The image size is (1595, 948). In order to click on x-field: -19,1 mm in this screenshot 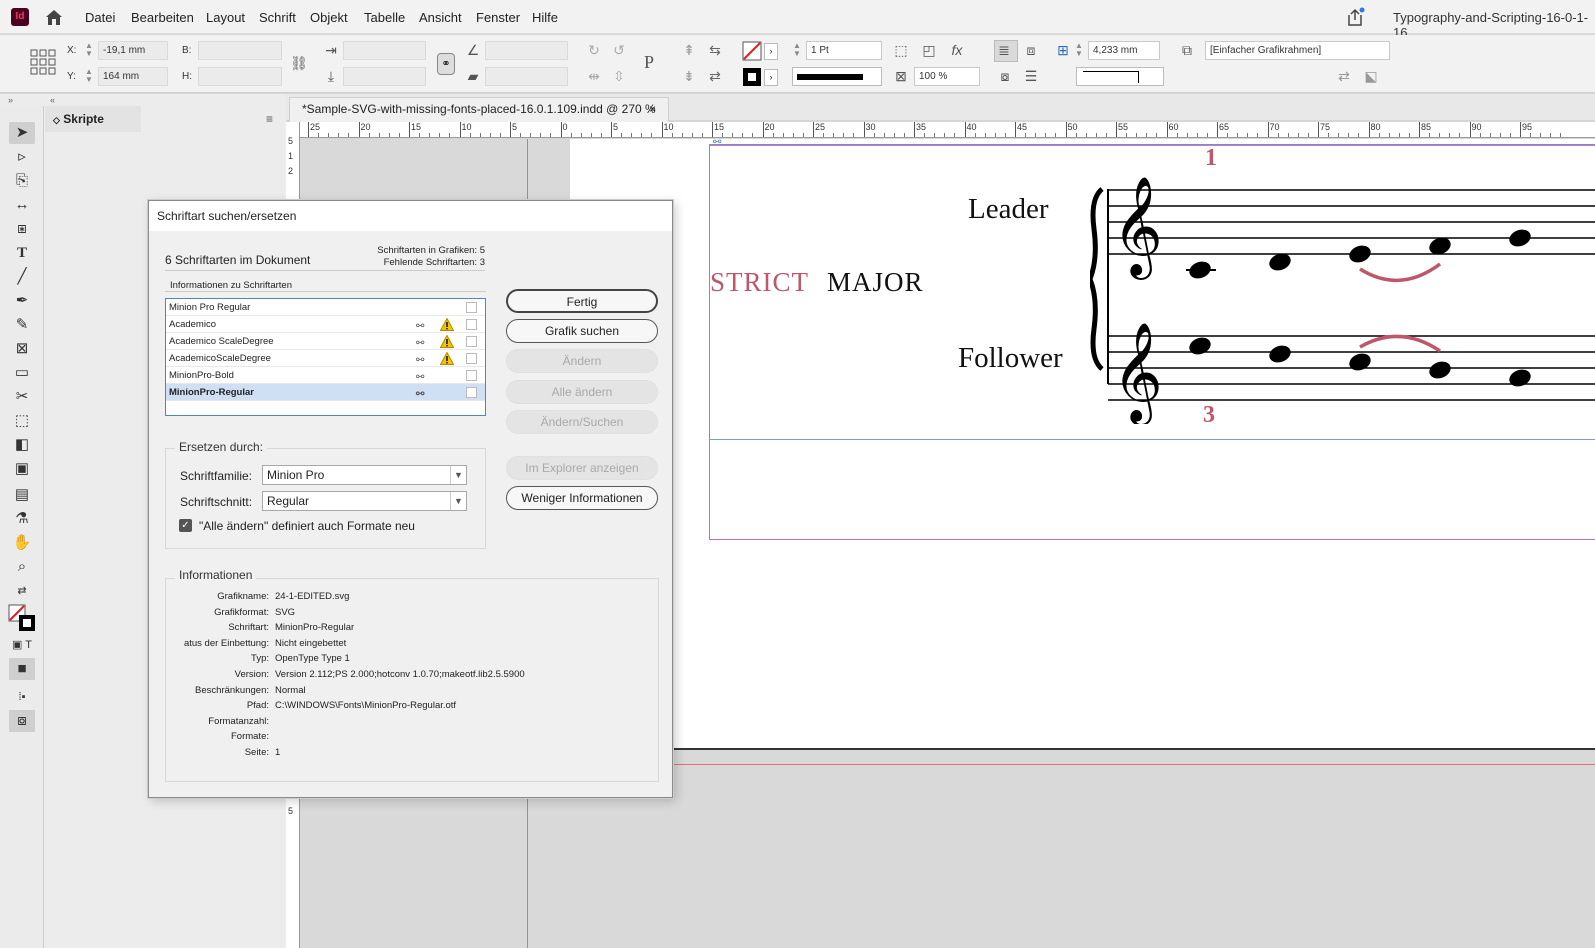, I will do `click(133, 50)`.